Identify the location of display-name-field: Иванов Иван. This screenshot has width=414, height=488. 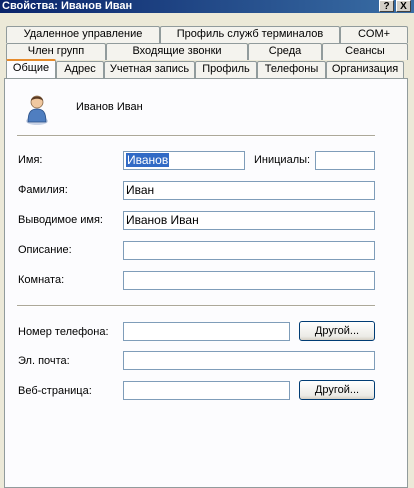
(249, 220).